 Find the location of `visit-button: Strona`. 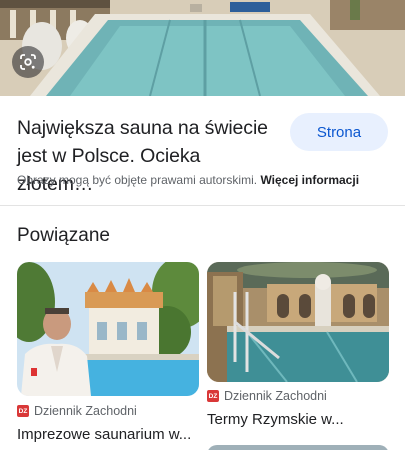

visit-button: Strona is located at coordinates (339, 132).